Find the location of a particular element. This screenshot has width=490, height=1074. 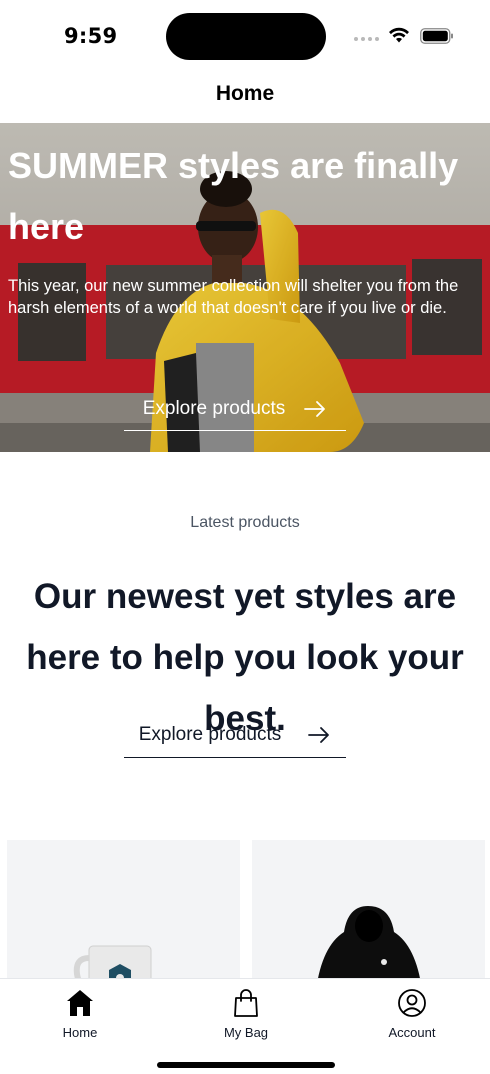

dynamic-island is located at coordinates (246, 36).